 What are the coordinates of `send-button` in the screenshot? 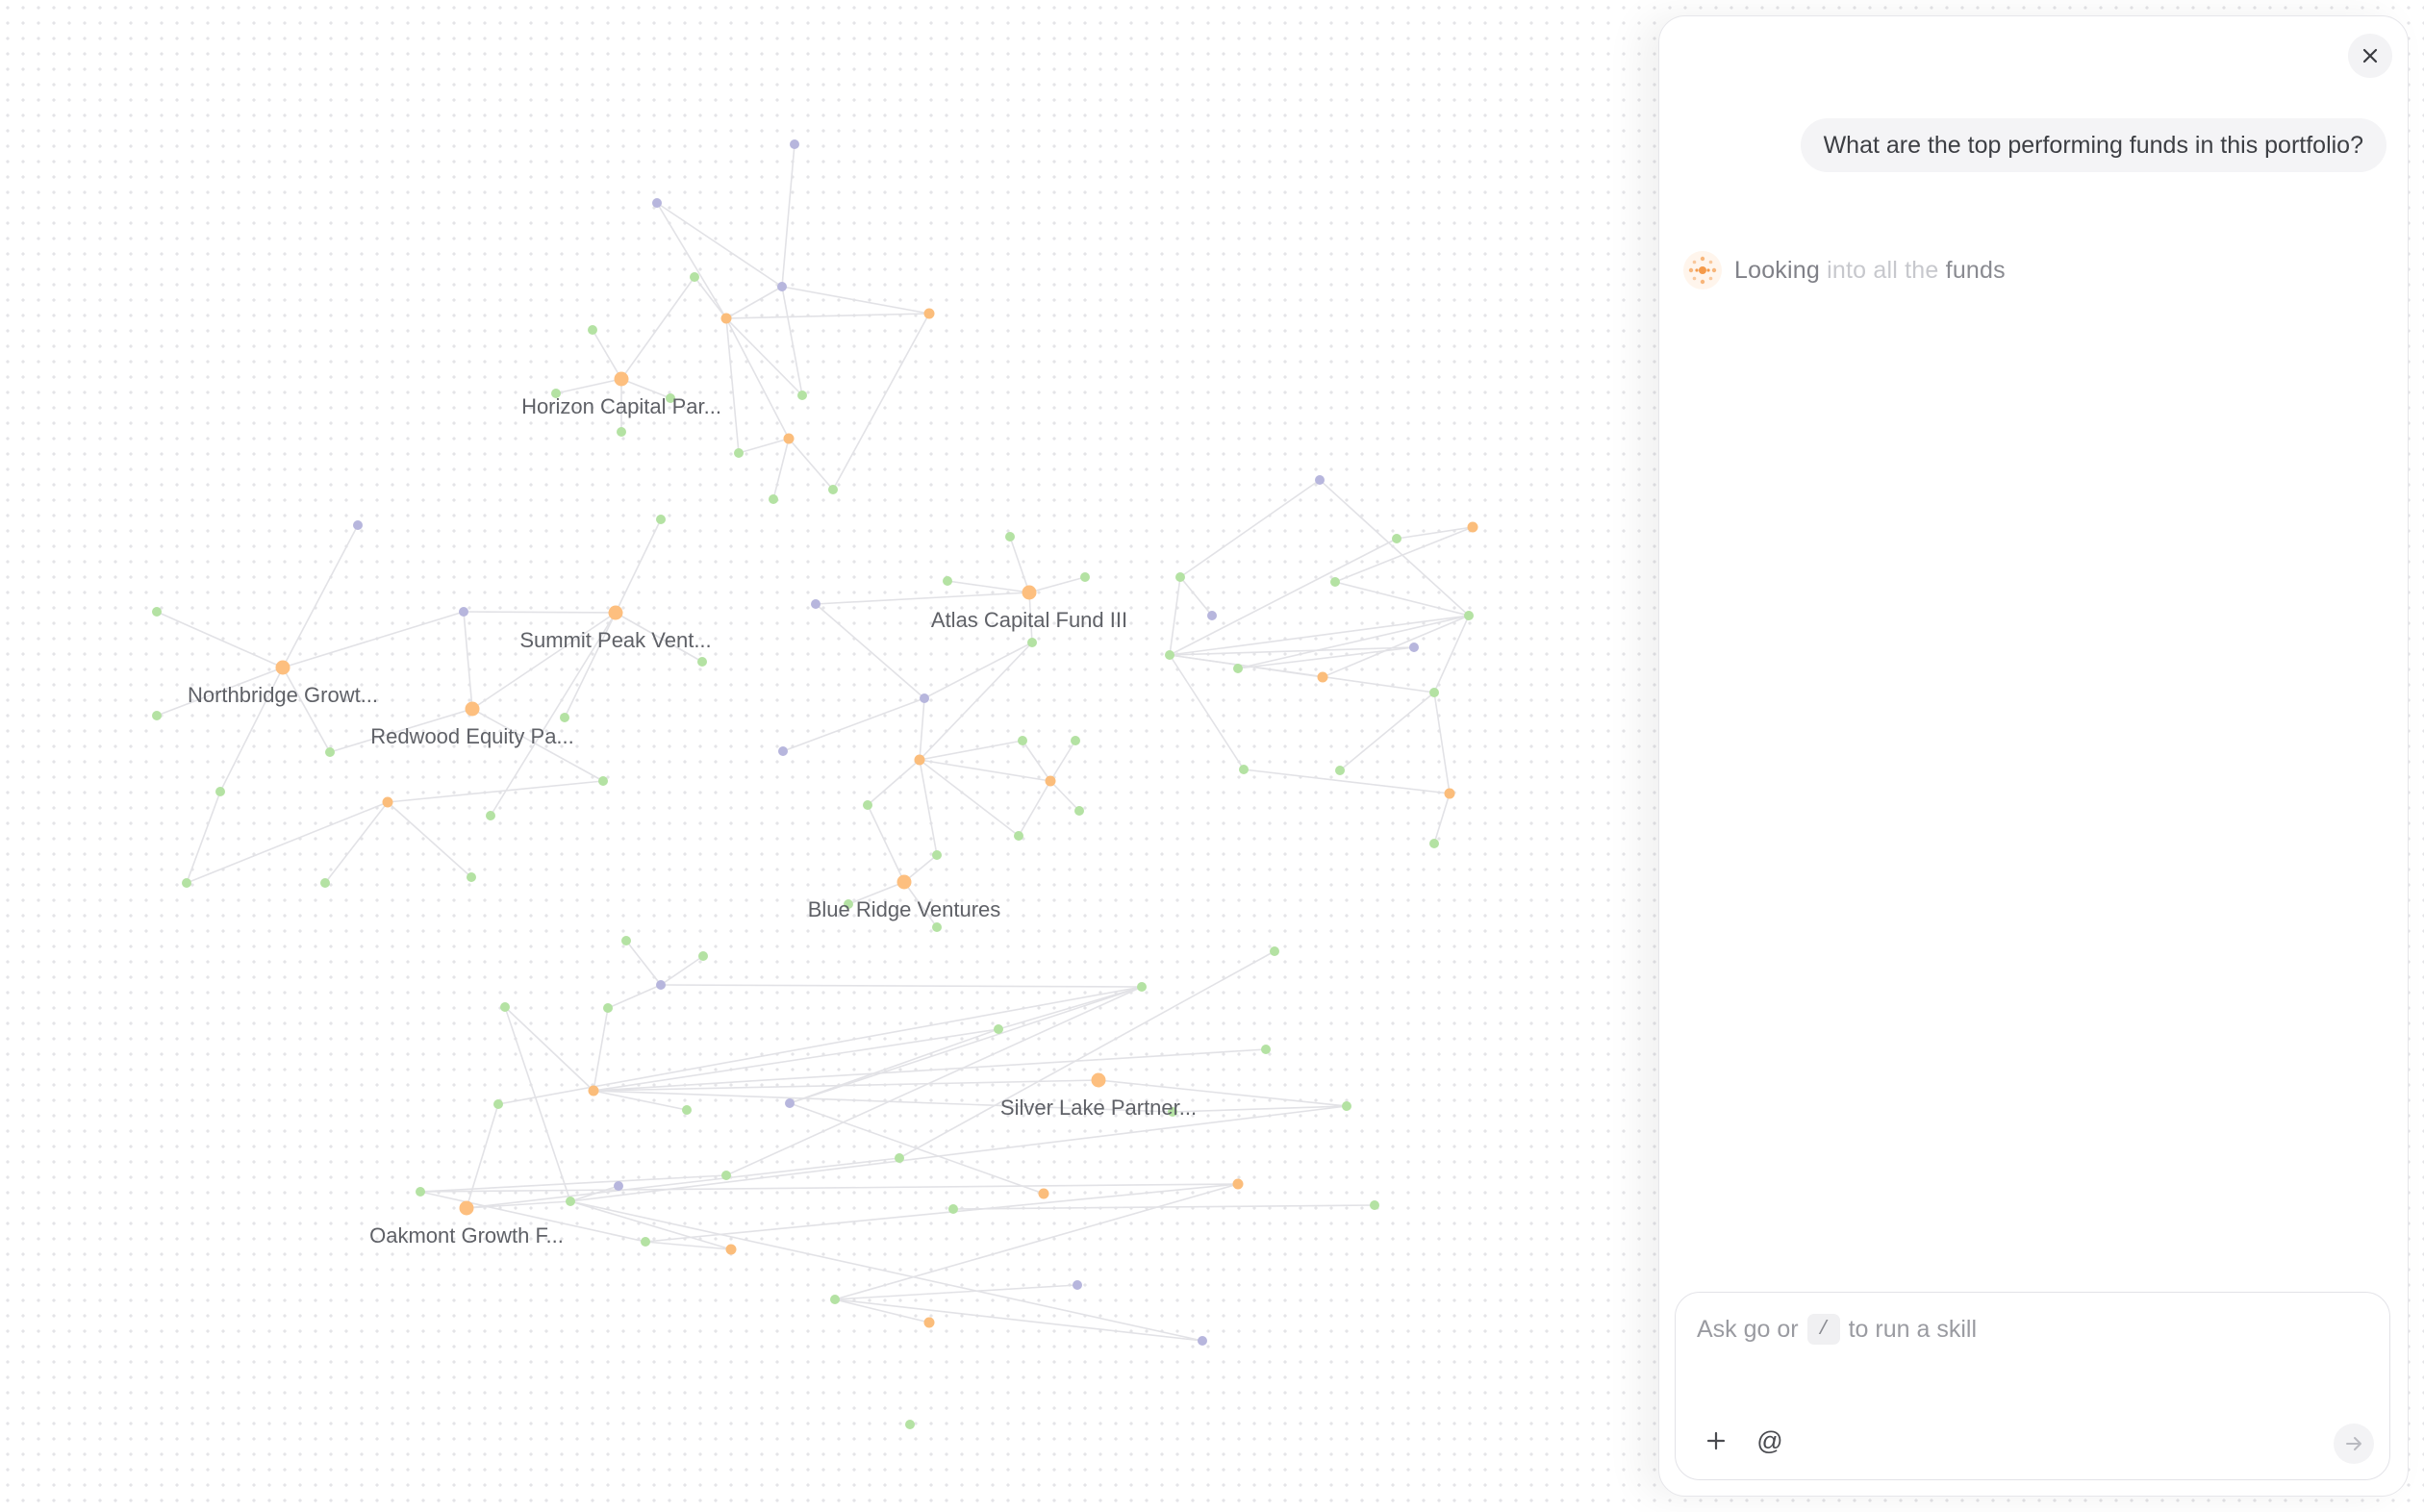 It's located at (2354, 1444).